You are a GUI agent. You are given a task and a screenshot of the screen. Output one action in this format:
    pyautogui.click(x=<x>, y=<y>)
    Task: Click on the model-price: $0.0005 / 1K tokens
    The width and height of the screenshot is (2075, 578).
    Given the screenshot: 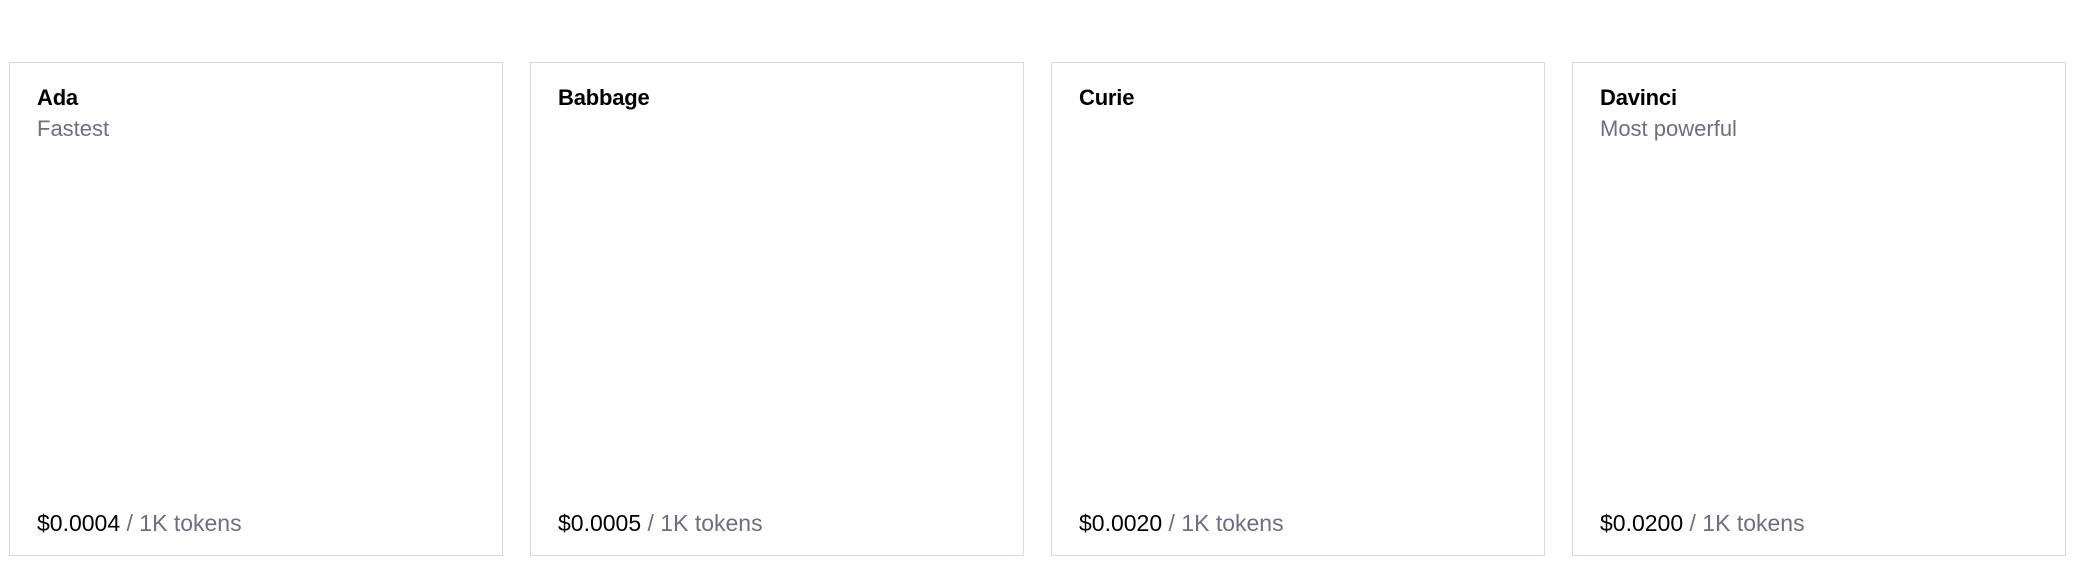 What is the action you would take?
    pyautogui.click(x=660, y=523)
    